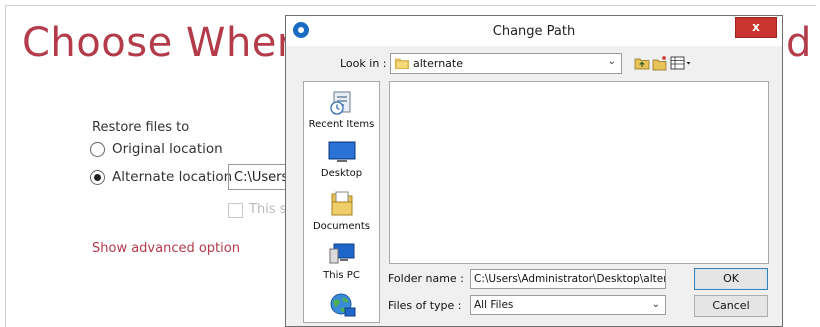  What do you see at coordinates (341, 124) in the screenshot?
I see `place-label-recent-items: Recent Items` at bounding box center [341, 124].